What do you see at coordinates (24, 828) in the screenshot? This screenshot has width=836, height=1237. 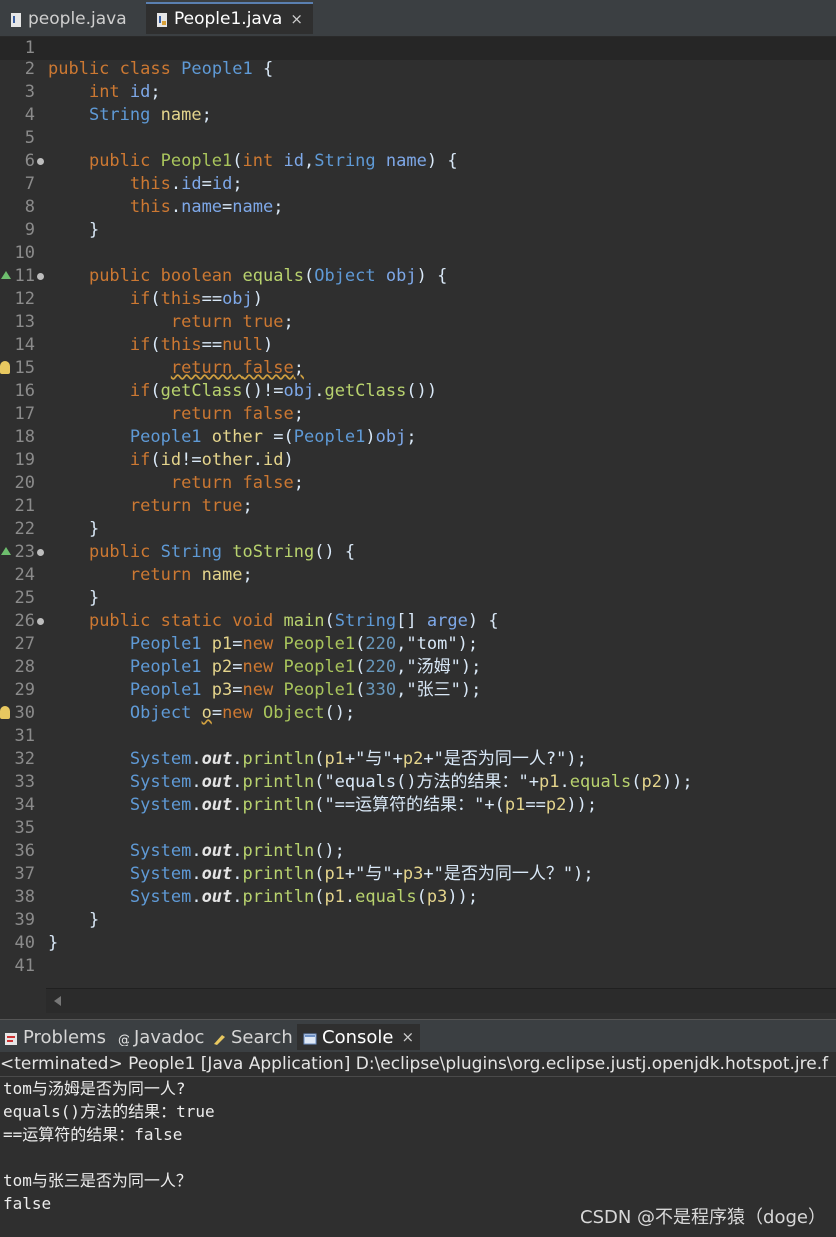 I see `line-number: 35` at bounding box center [24, 828].